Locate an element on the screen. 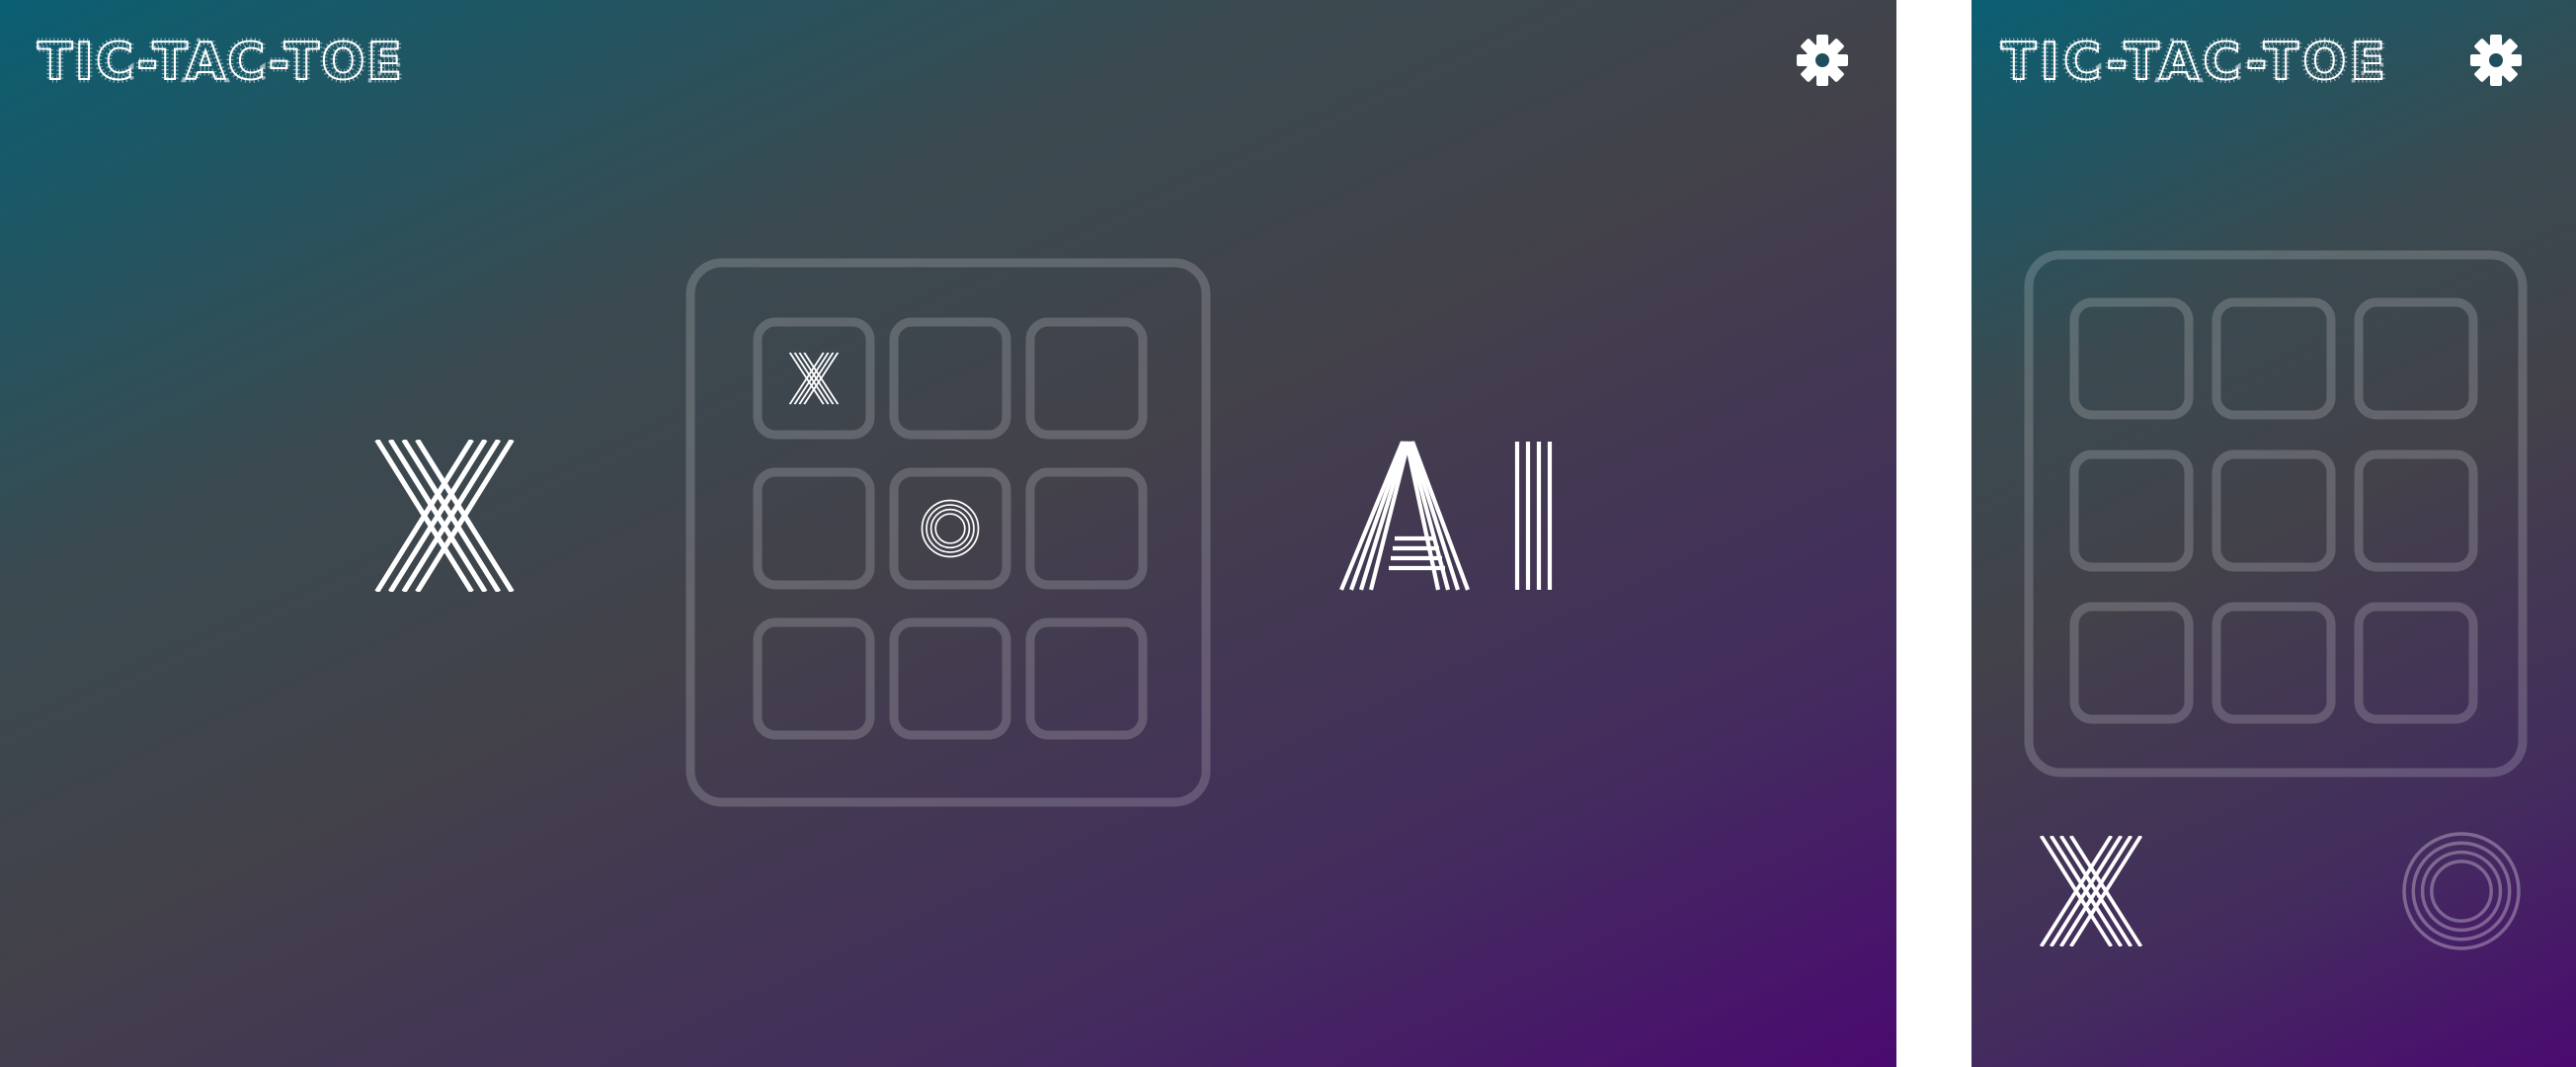  ai-mark-icon is located at coordinates (1446, 516).